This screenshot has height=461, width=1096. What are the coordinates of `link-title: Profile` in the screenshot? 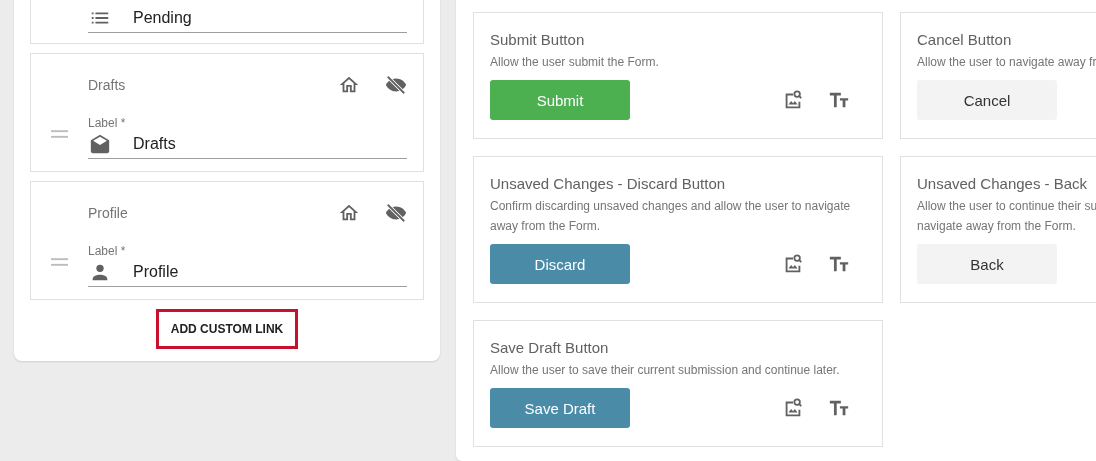 It's located at (108, 213).